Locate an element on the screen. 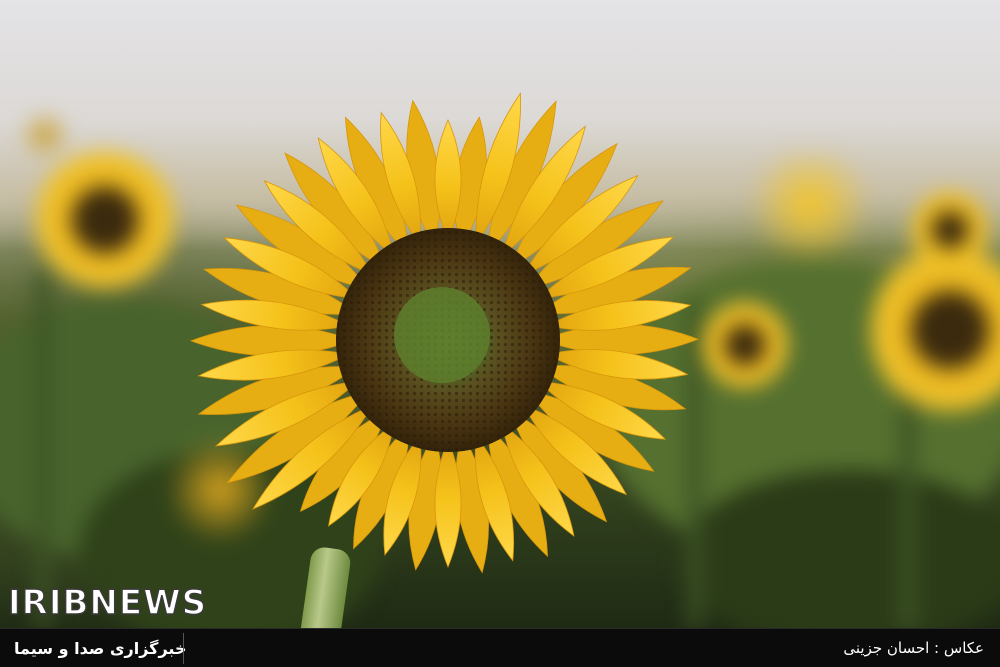  logo-text: IRIBNEWS is located at coordinates (107, 603).